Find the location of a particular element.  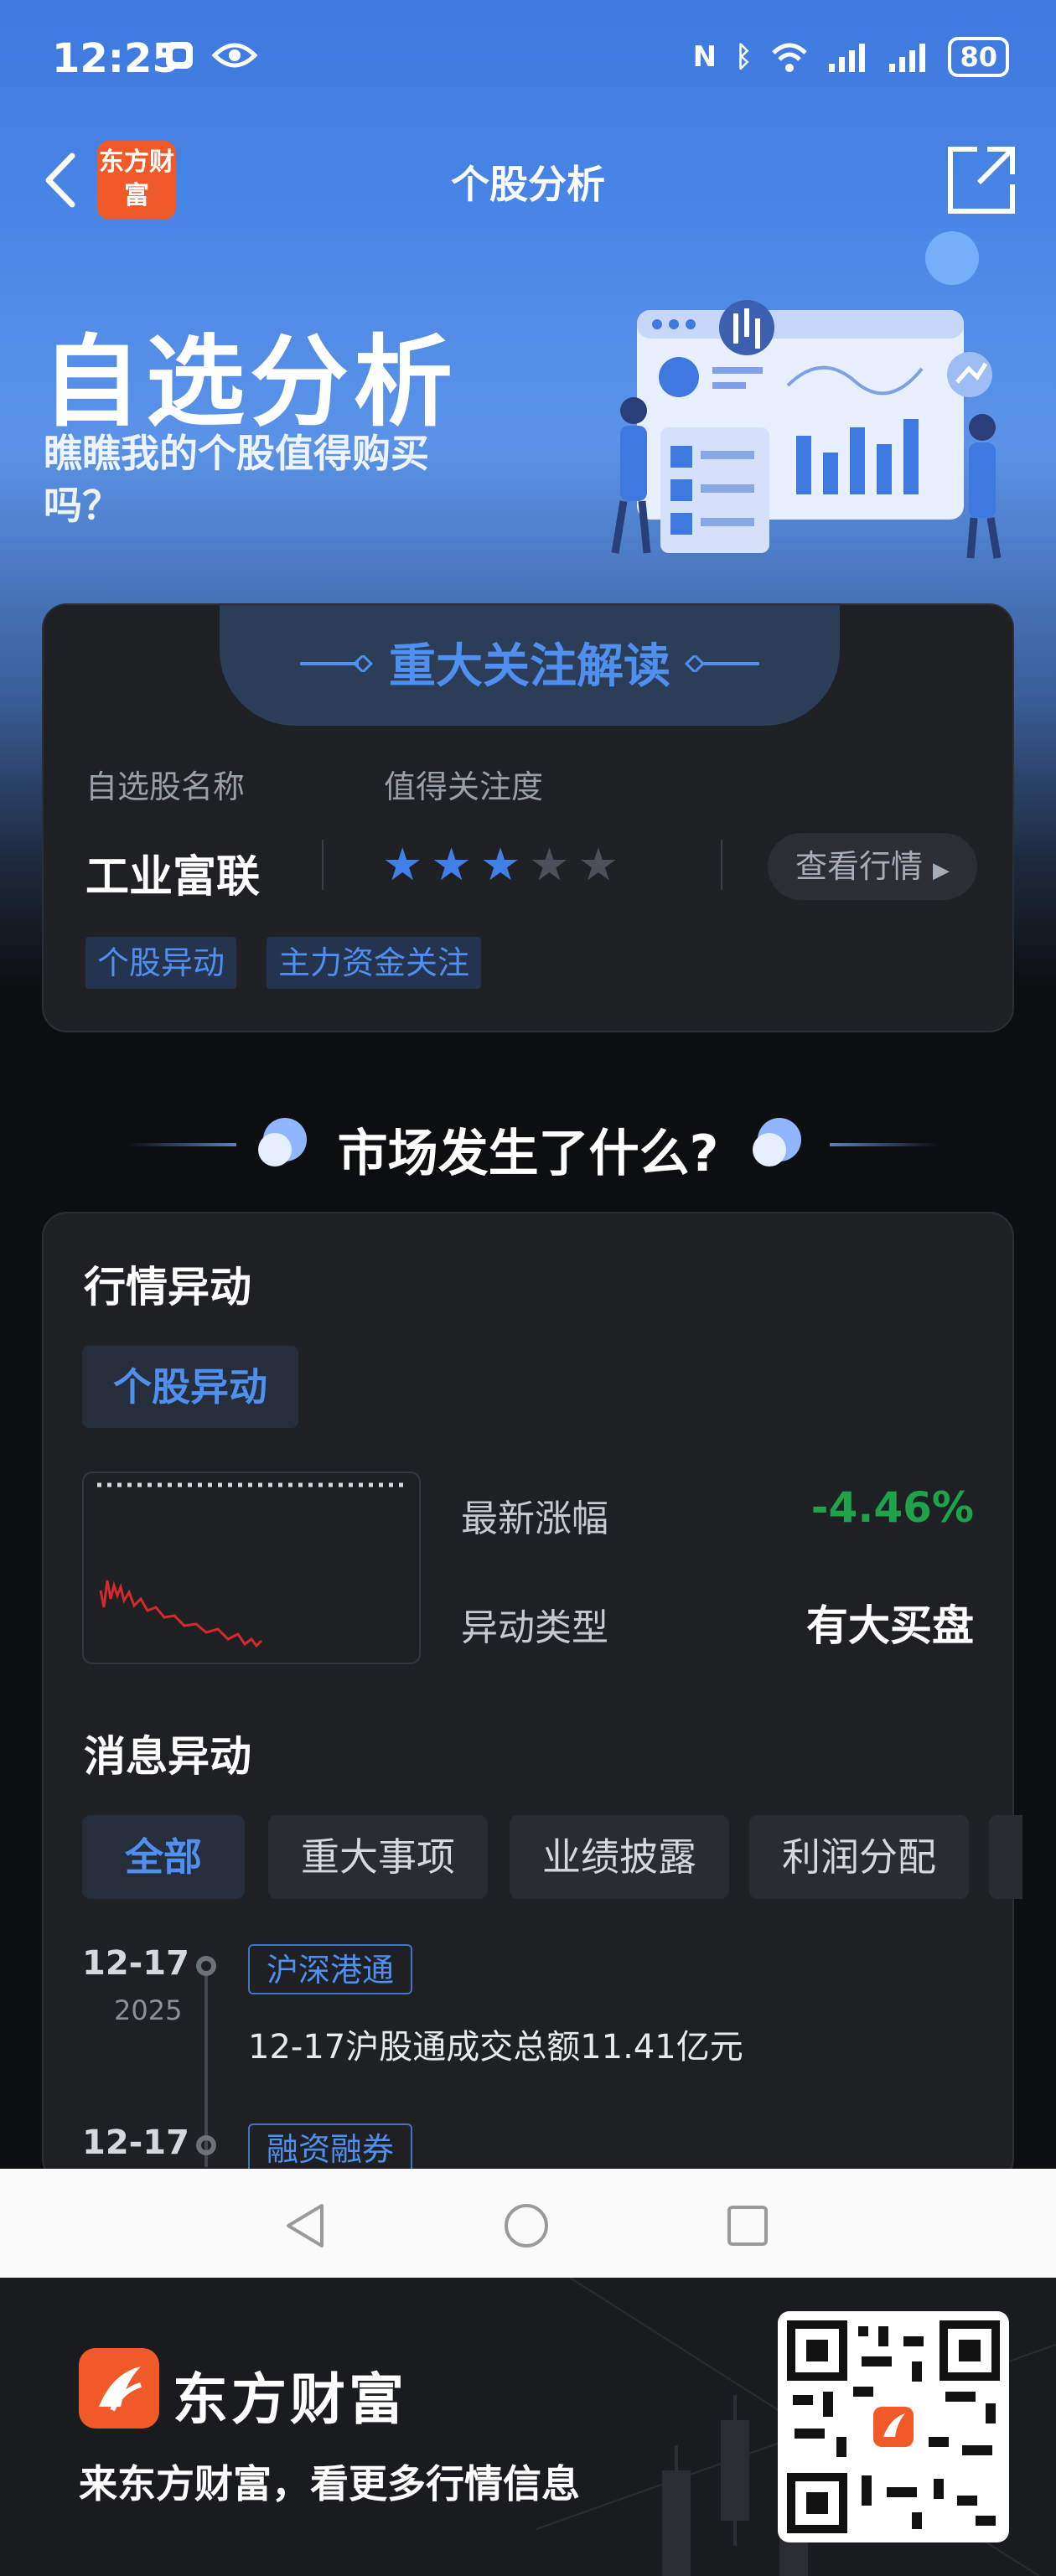

eye-icon is located at coordinates (235, 56).